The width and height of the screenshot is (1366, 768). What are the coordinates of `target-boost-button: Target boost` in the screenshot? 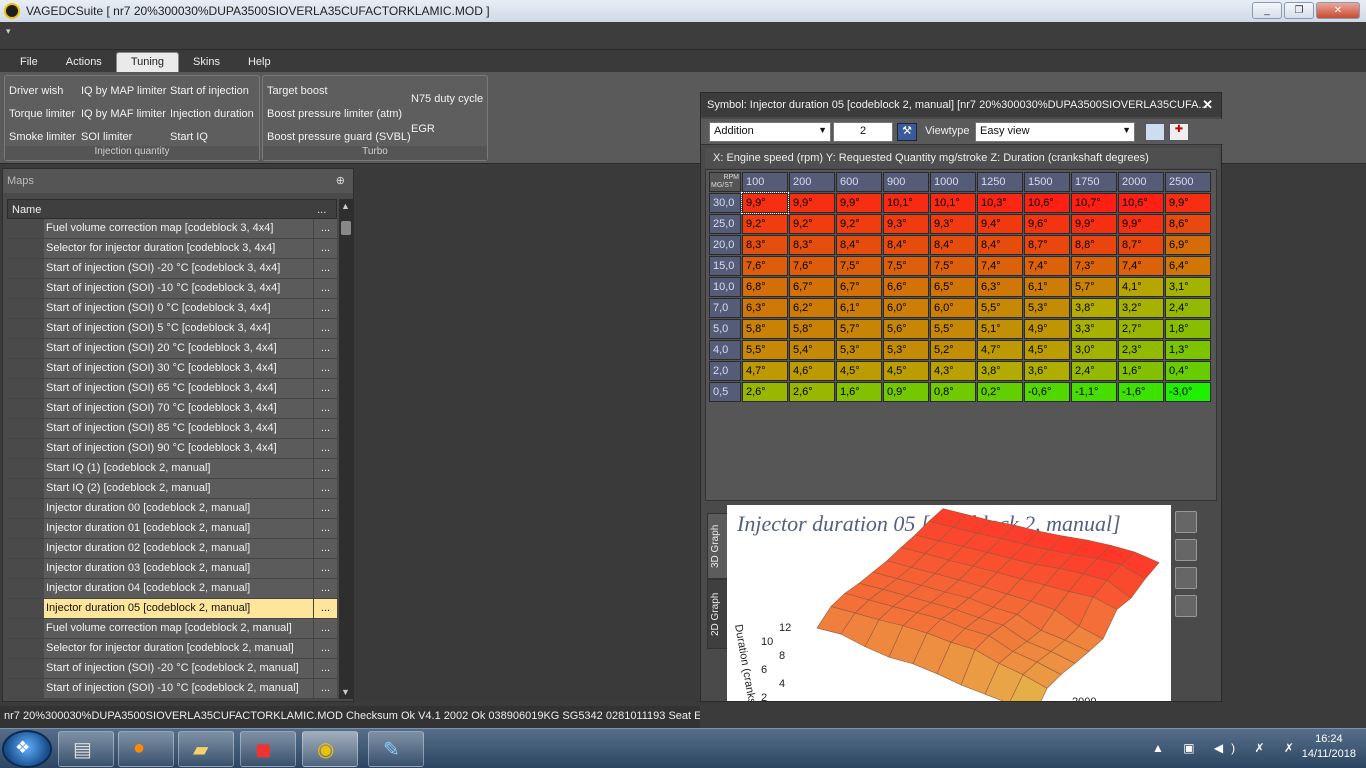 It's located at (297, 91).